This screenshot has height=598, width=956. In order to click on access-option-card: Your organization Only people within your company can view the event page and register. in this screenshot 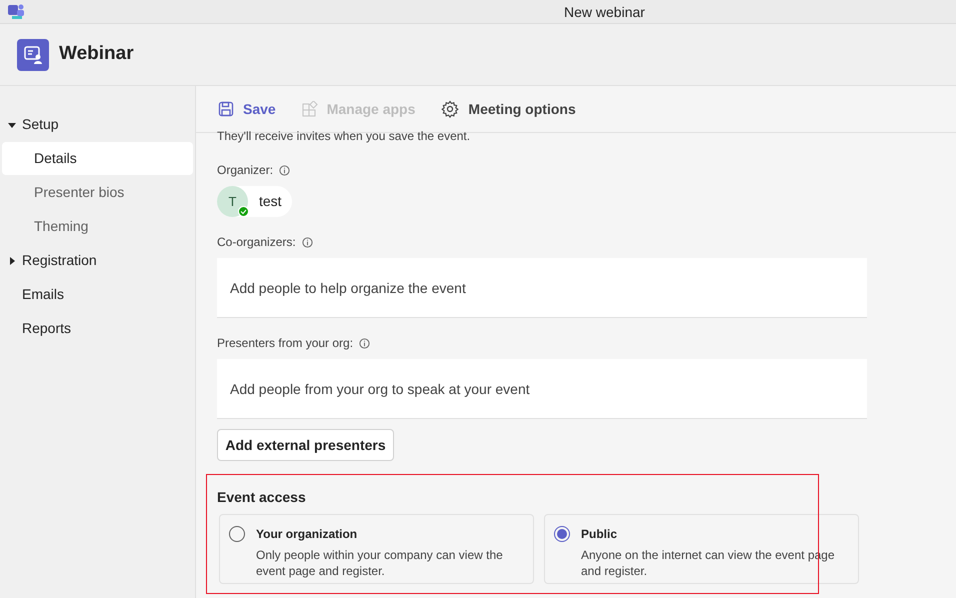, I will do `click(376, 549)`.